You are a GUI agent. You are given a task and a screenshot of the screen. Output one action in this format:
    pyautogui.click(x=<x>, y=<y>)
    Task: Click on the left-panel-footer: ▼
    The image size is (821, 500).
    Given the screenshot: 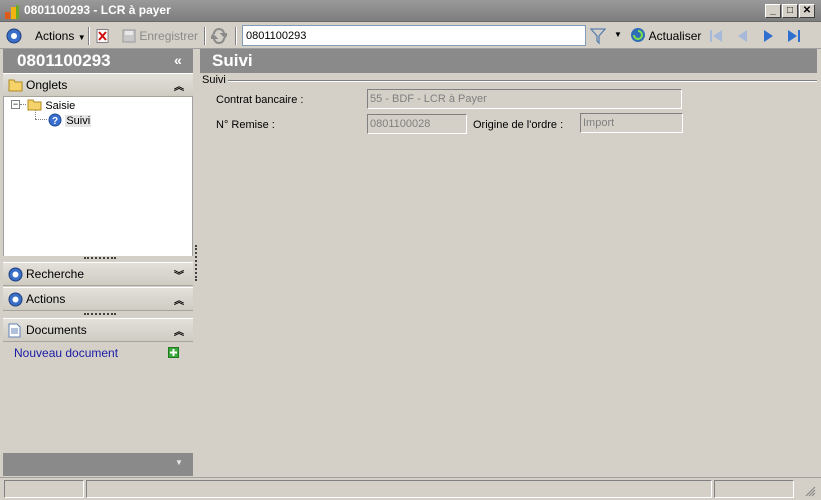 What is the action you would take?
    pyautogui.click(x=98, y=464)
    